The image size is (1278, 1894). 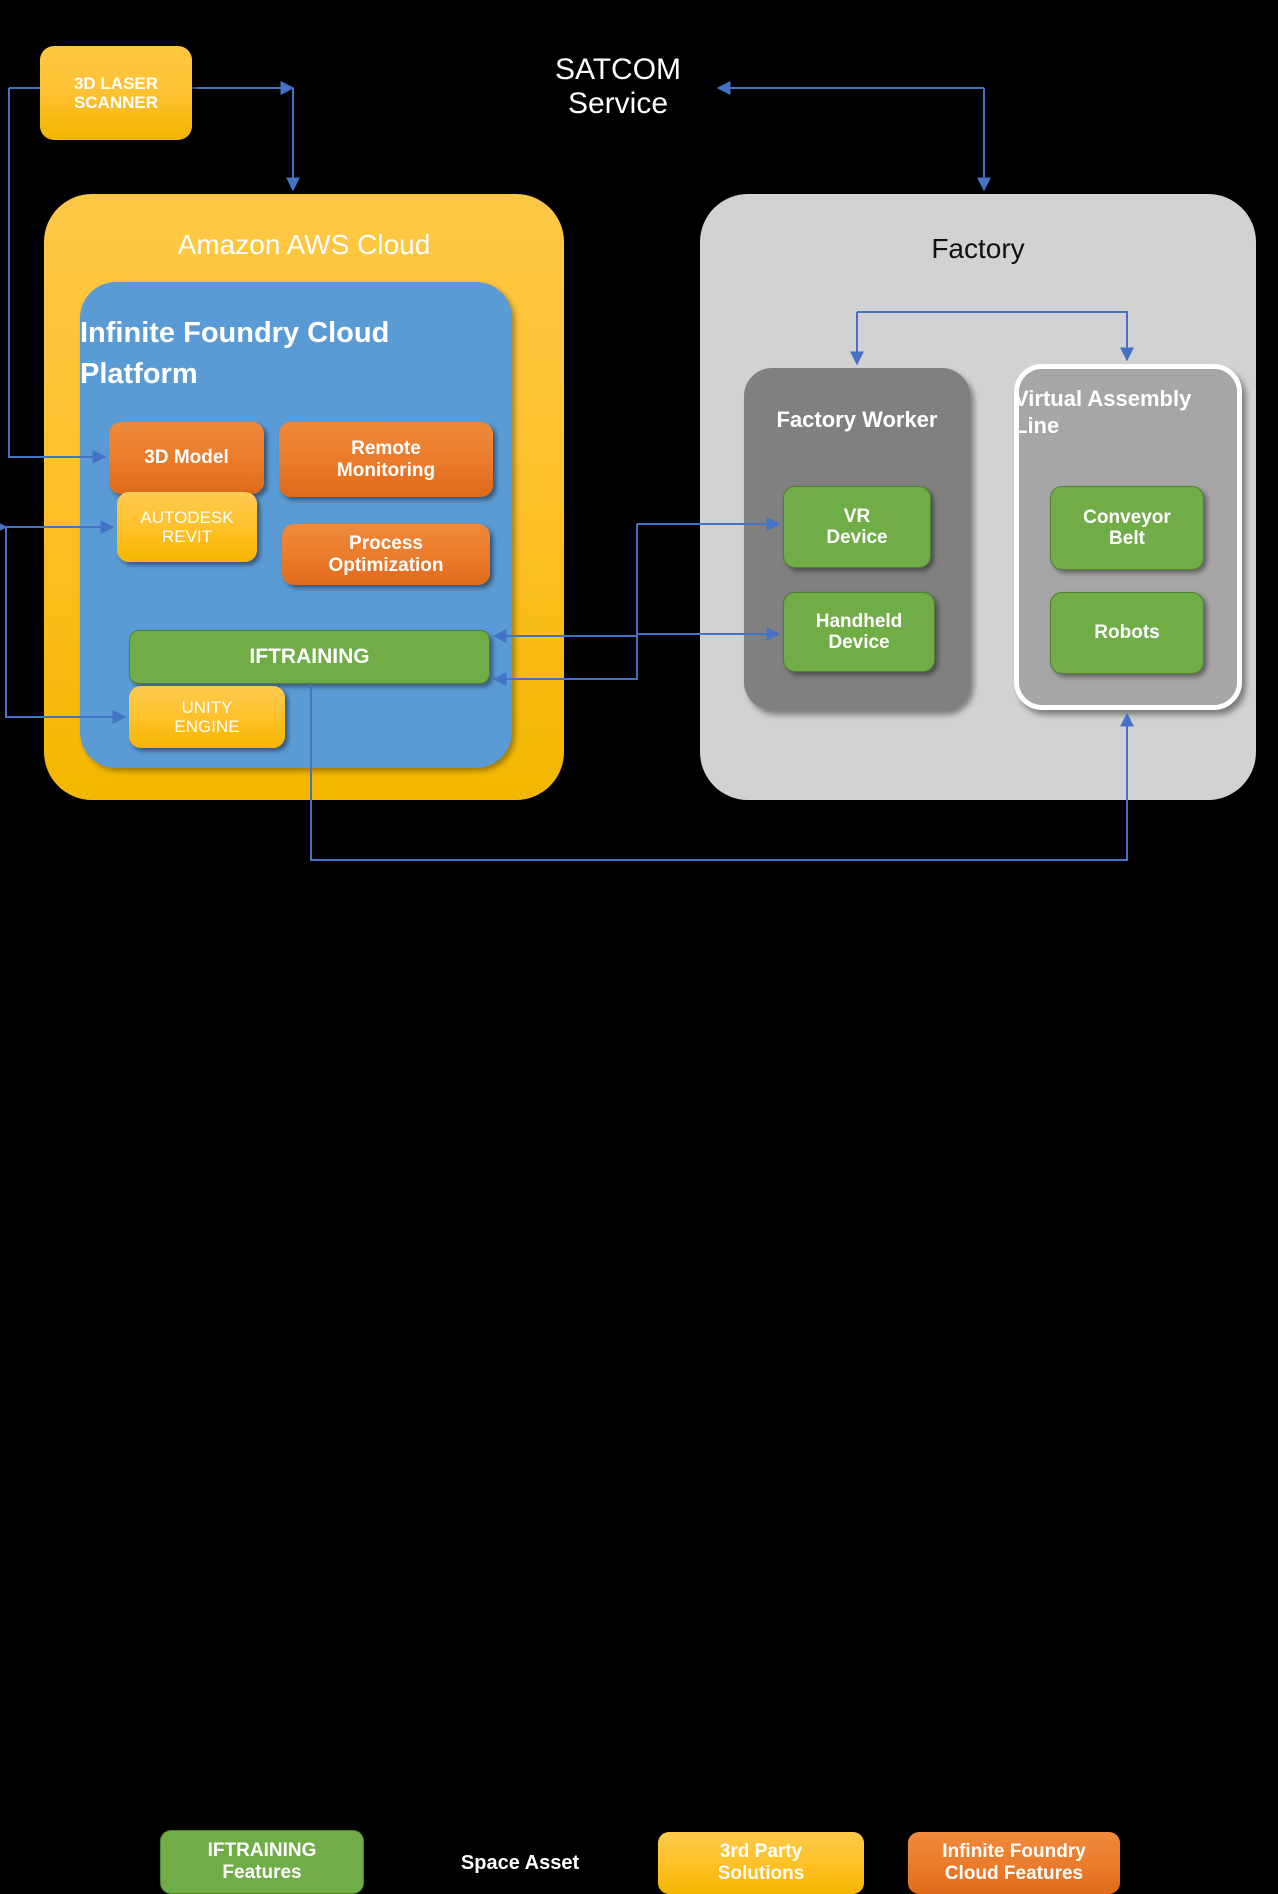 I want to click on node-conveyor-belt: Conveyor Belt, so click(x=1127, y=528).